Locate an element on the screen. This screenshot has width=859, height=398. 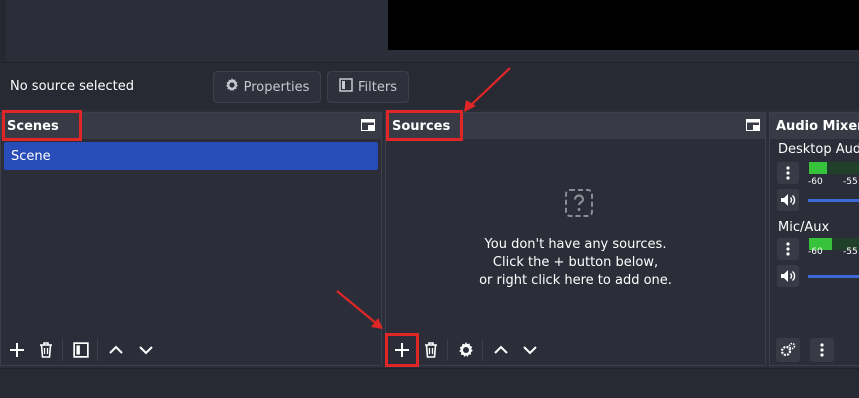
scenes-dock-header: Scenes is located at coordinates (191, 126).